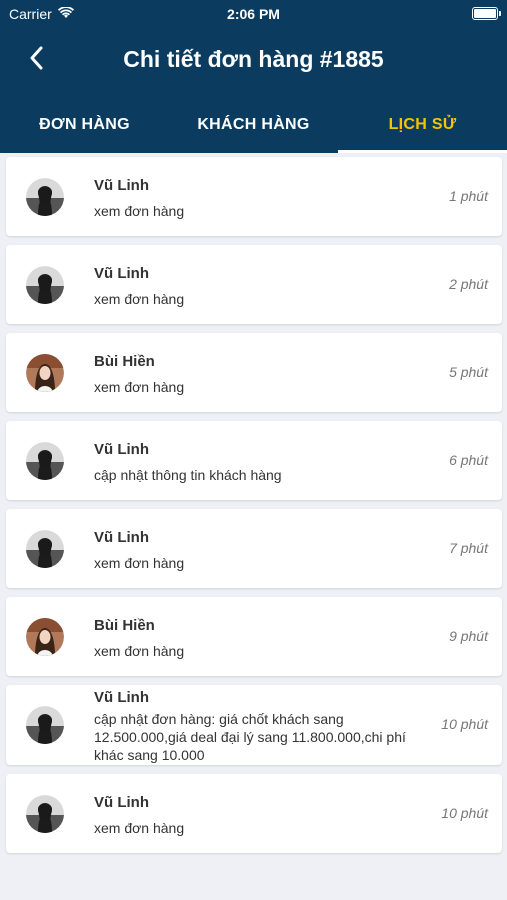  What do you see at coordinates (254, 548) in the screenshot?
I see `history-item: Vũ Linh xem đơn hàng 7 phút` at bounding box center [254, 548].